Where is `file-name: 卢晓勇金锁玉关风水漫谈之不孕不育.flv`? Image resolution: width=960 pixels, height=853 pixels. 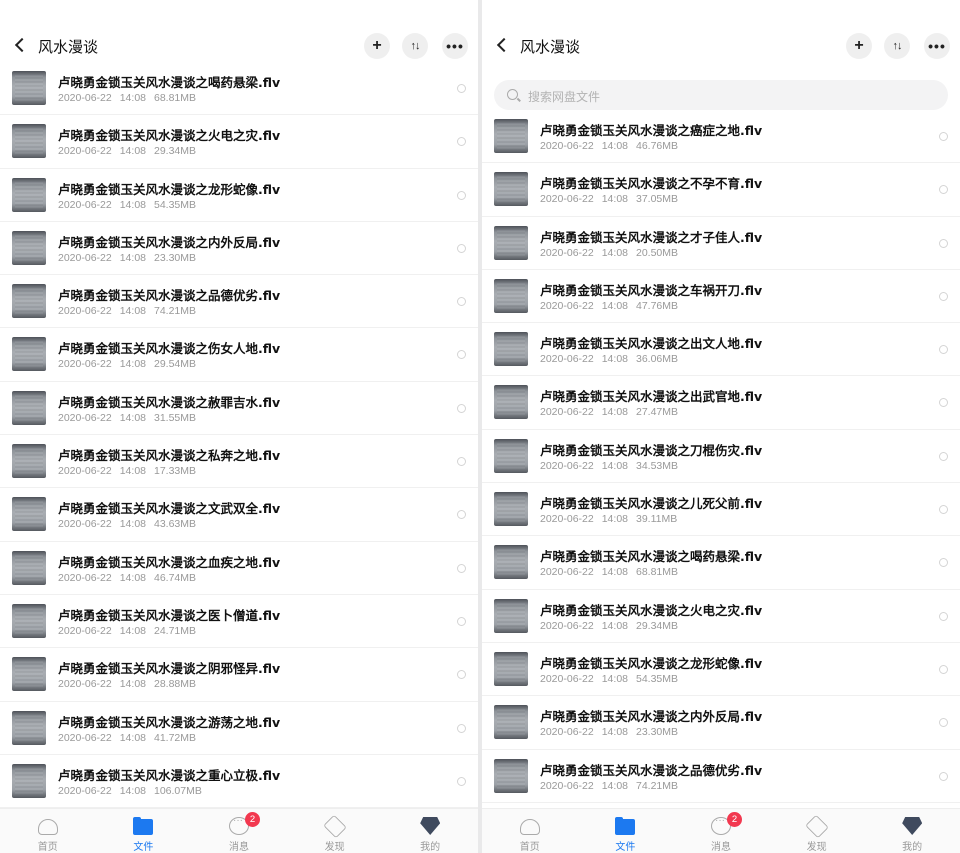 file-name: 卢晓勇金锁玉关风水漫谈之不孕不育.flv is located at coordinates (651, 184).